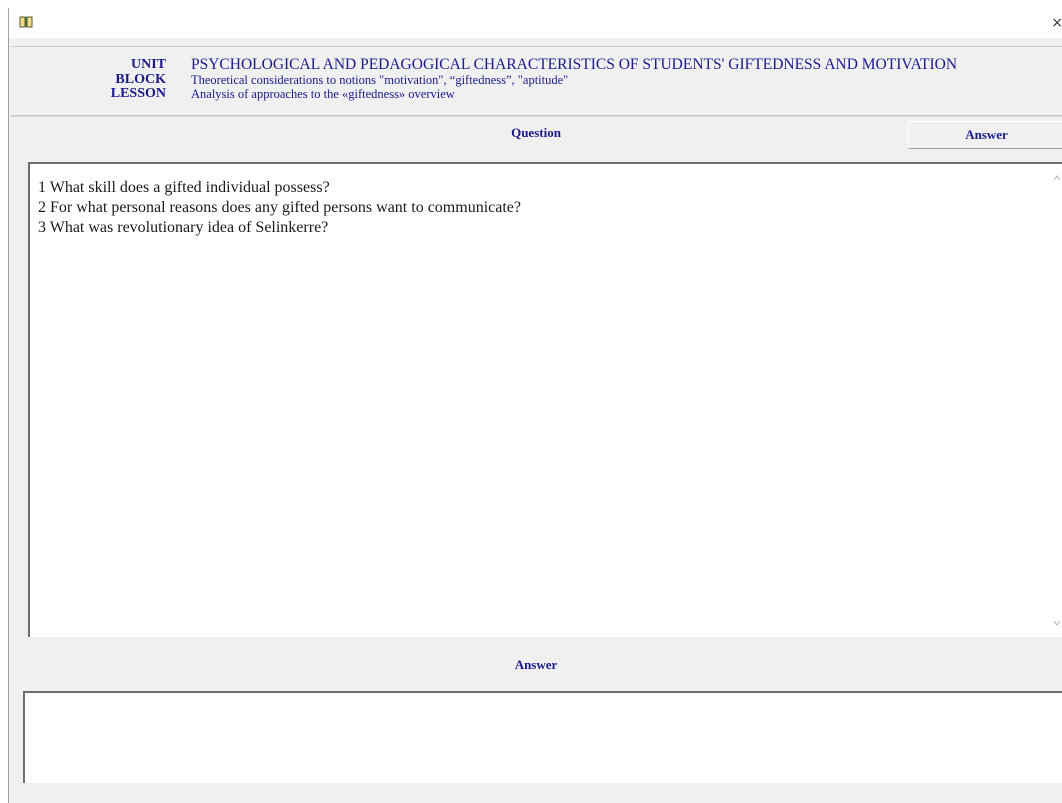 The width and height of the screenshot is (1062, 803). What do you see at coordinates (140, 79) in the screenshot?
I see `block-label: BLOCK` at bounding box center [140, 79].